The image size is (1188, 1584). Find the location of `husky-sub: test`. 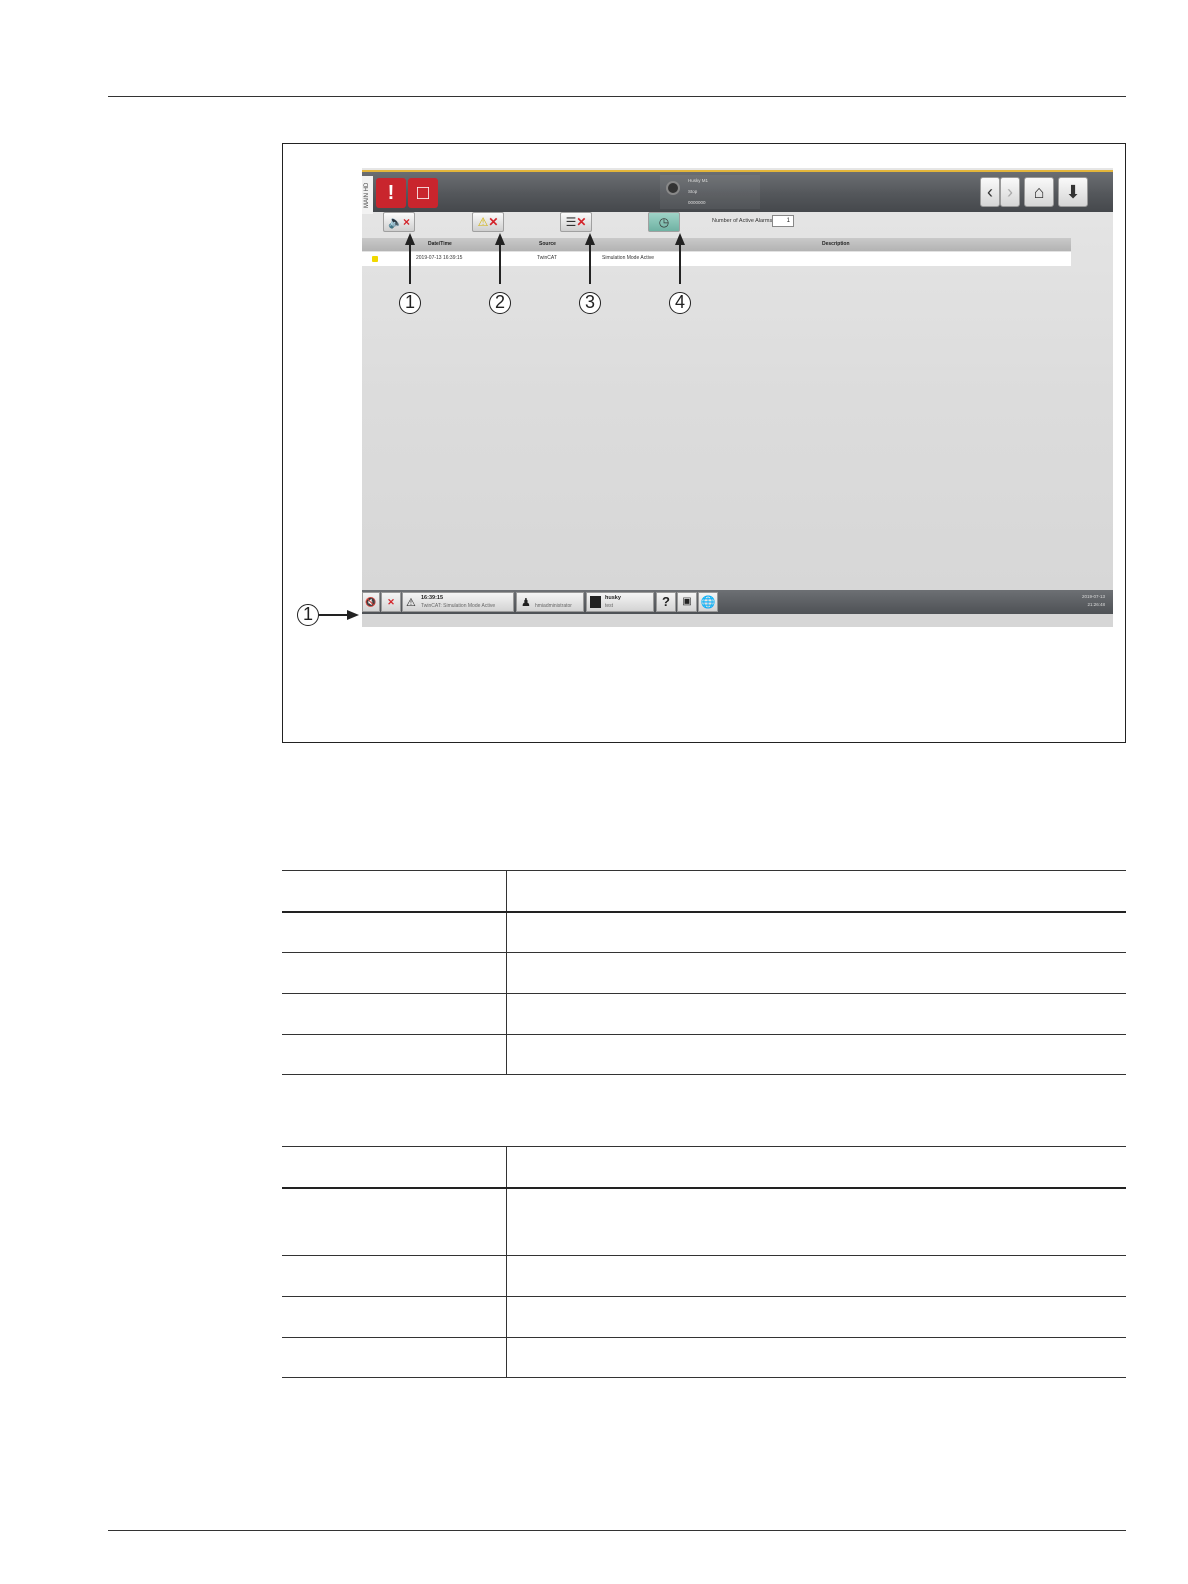

husky-sub: test is located at coordinates (609, 606).